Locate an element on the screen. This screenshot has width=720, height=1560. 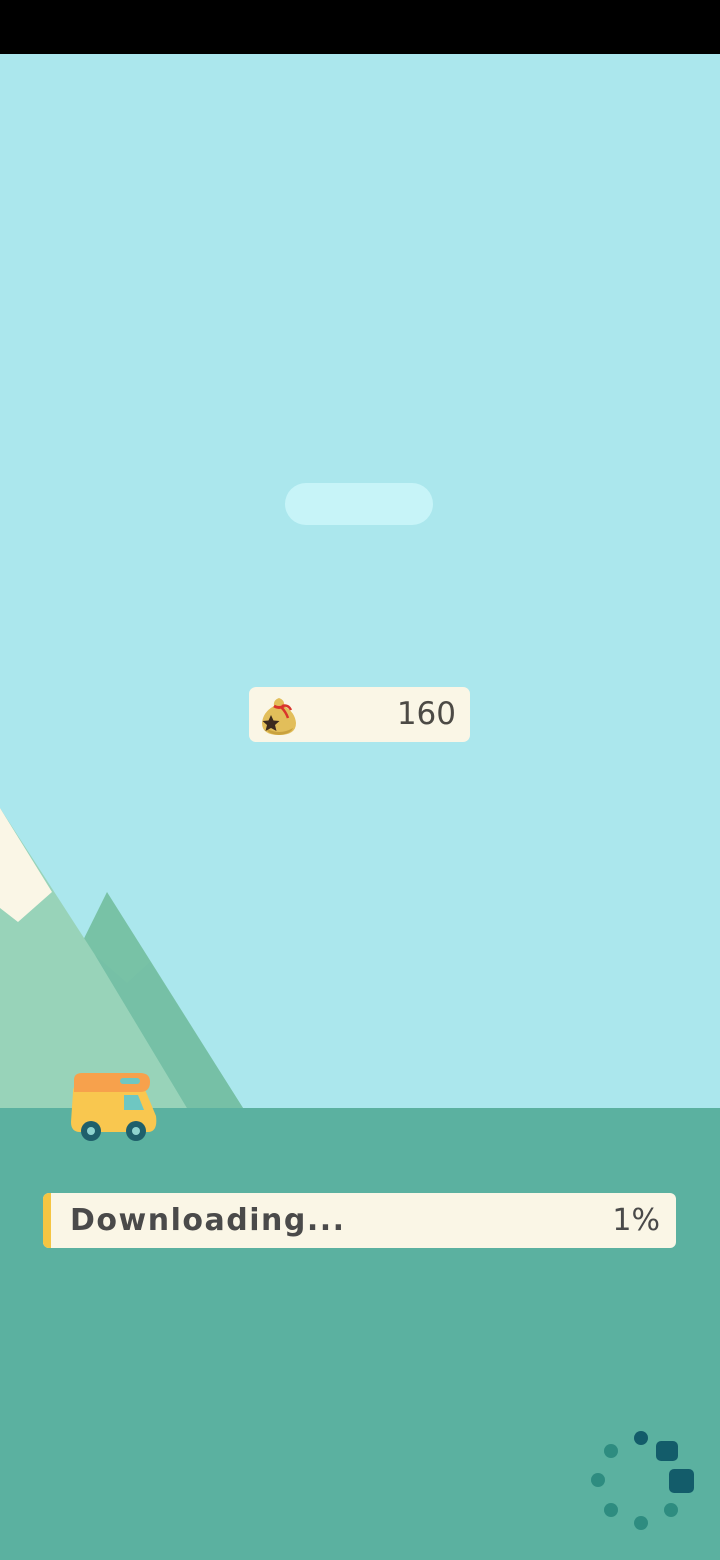
camper-van-icon is located at coordinates (114, 1107).